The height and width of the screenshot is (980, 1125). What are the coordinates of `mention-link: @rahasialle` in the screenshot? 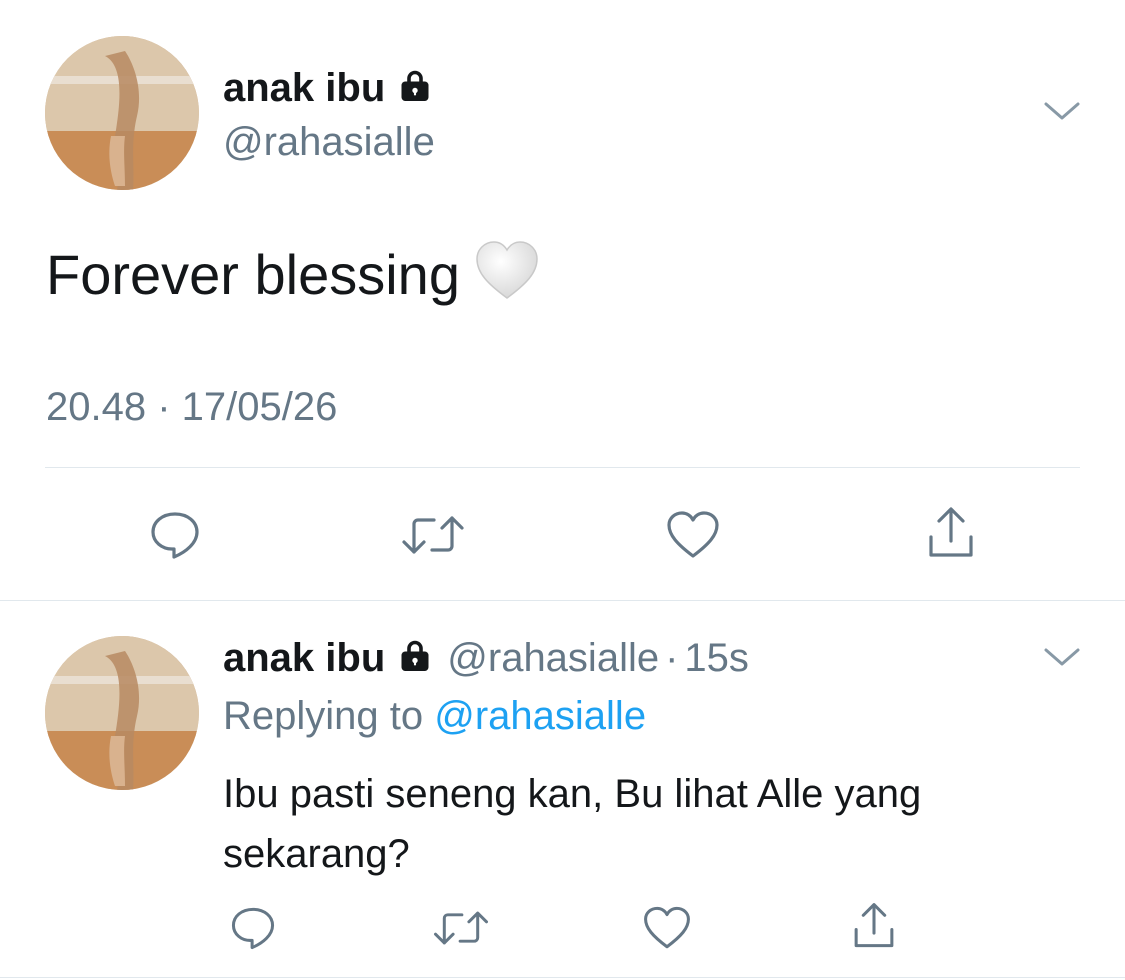 It's located at (540, 716).